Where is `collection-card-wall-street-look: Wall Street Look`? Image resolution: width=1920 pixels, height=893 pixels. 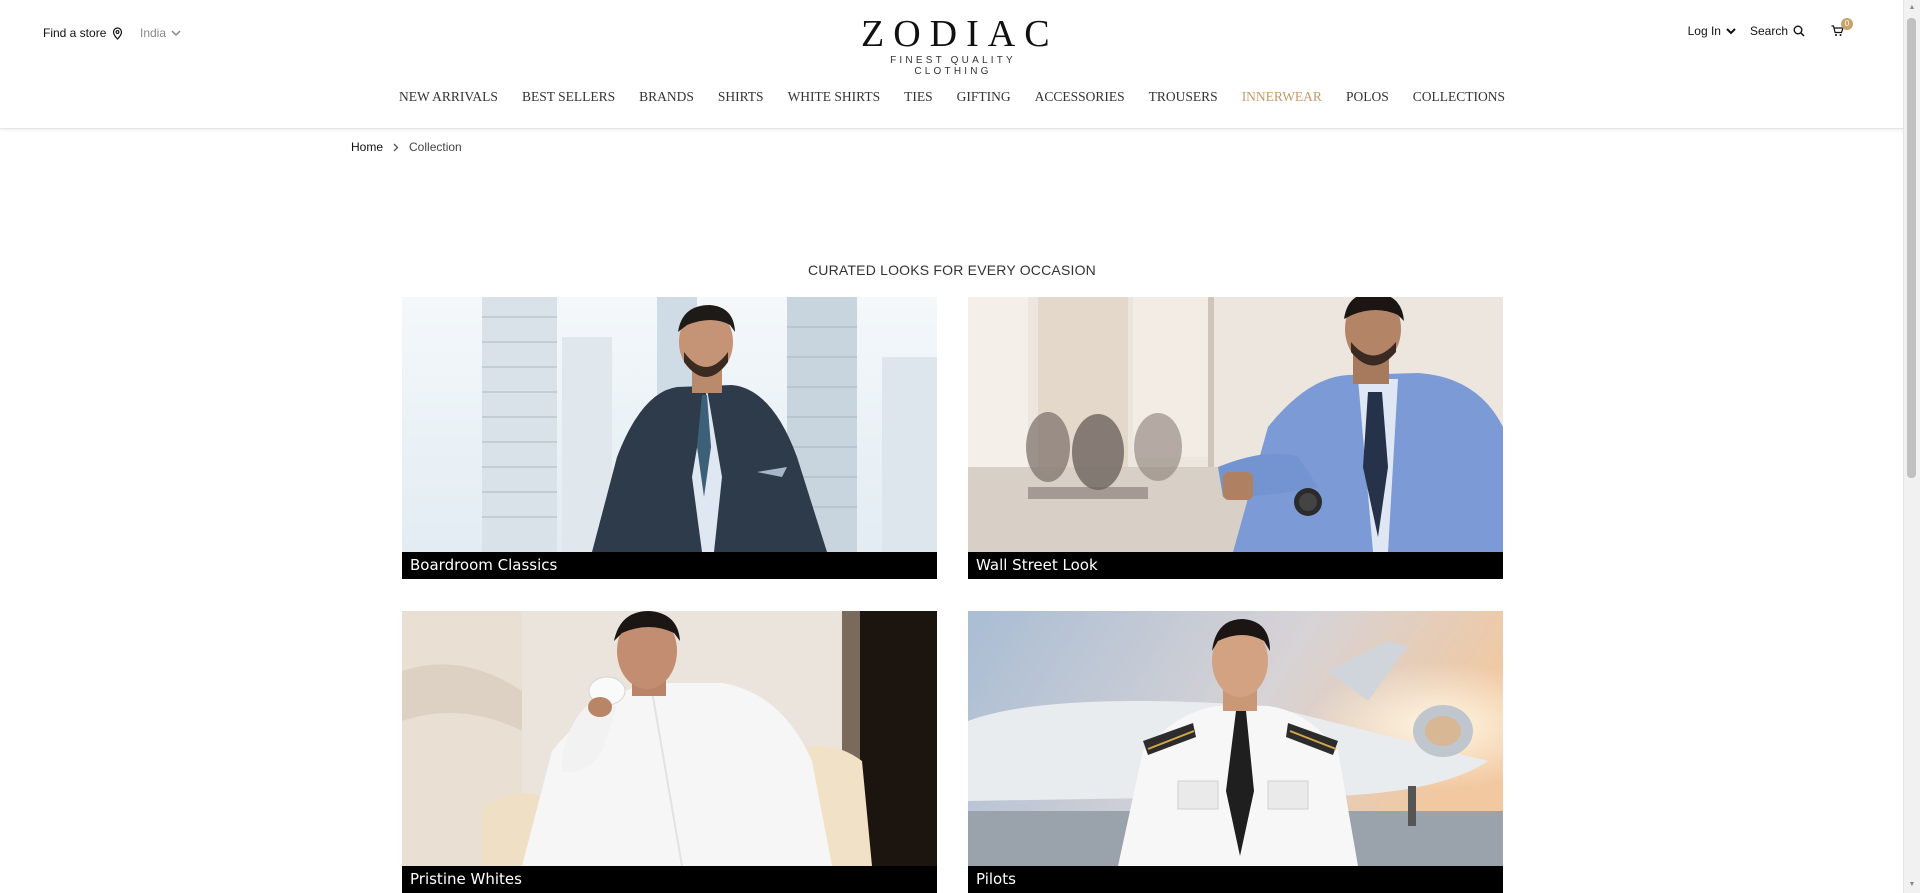
collection-card-wall-street-look: Wall Street Look is located at coordinates (1235, 438).